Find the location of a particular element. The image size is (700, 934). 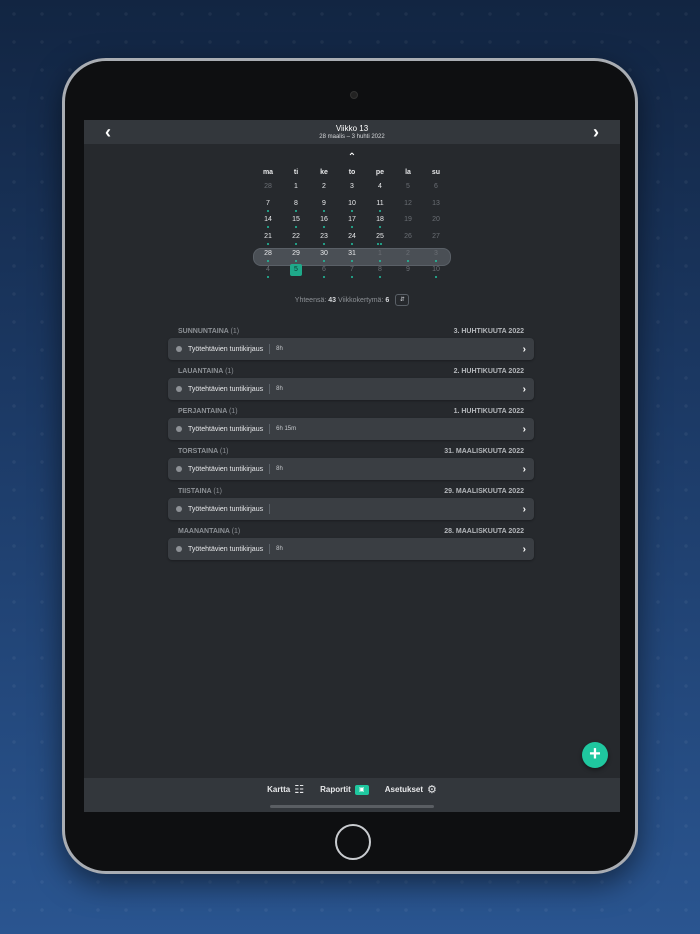

calendar-day: 25 is located at coordinates (380, 238).